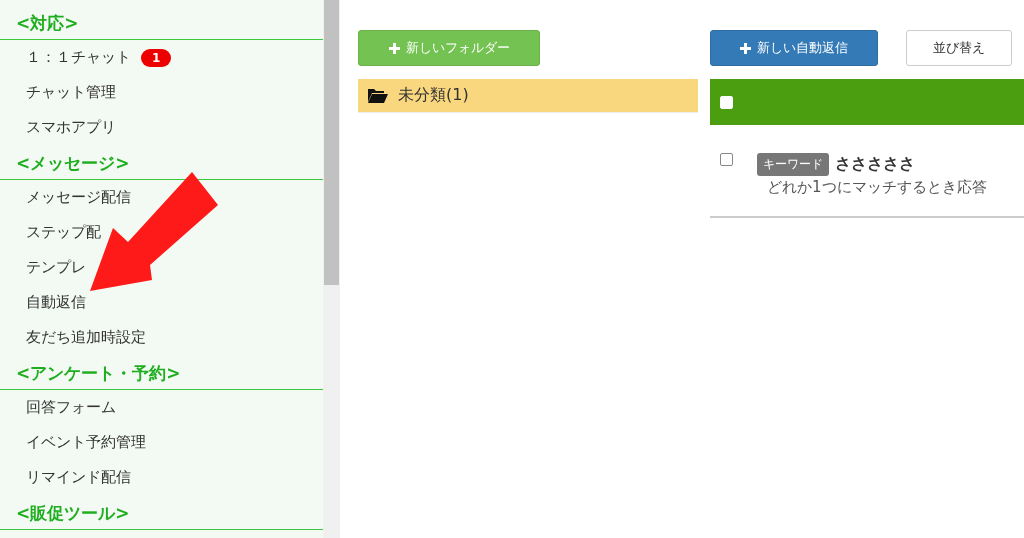 The image size is (1024, 538). I want to click on sidebar-item: 回答フォーム, so click(71, 407).